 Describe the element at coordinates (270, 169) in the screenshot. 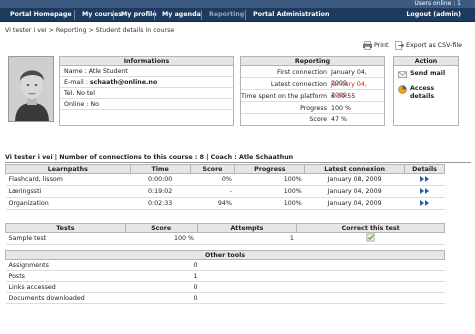

I see `col-progress: Progress` at that location.